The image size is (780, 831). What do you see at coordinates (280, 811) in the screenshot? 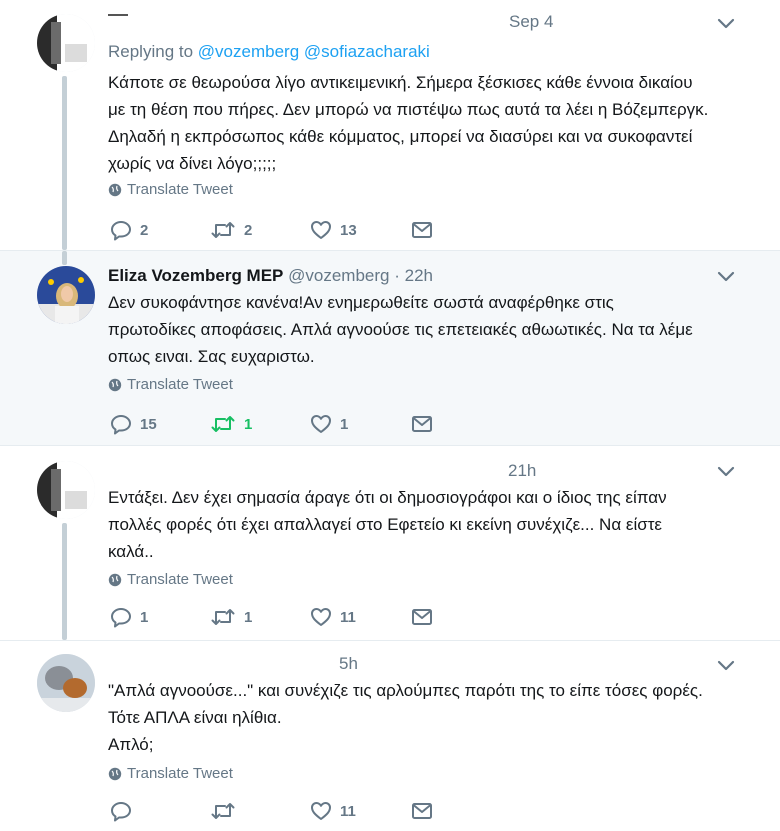
I see `tweet-actions: 11` at bounding box center [280, 811].